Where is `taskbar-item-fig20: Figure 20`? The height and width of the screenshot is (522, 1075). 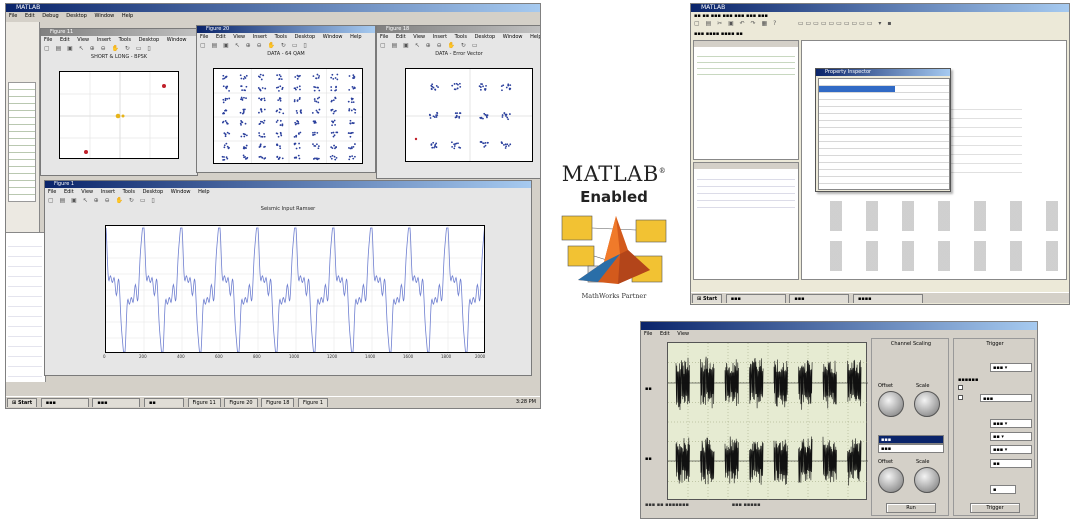
taskbar-item-fig20: Figure 20 is located at coordinates (241, 402).